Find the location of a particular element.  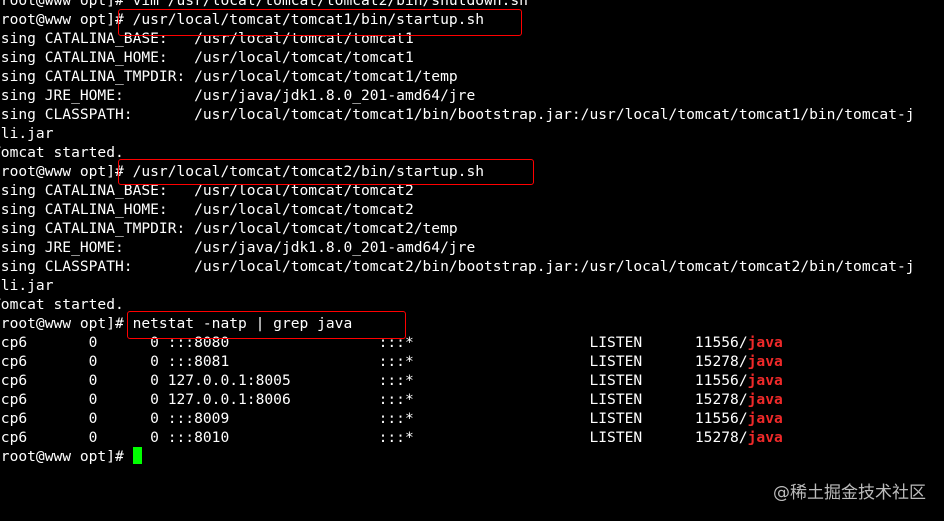

netstat-row-fields: tcp6 0 0 :::8010 :::* LISTEN 15278/ is located at coordinates (374, 437).